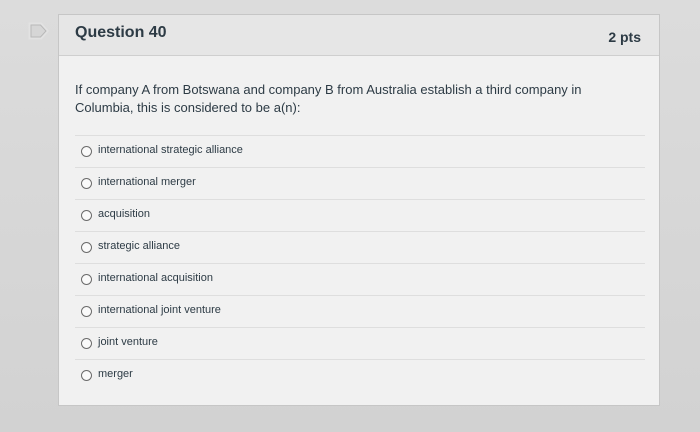 This screenshot has width=700, height=432. I want to click on answer-label: joint venture, so click(128, 342).